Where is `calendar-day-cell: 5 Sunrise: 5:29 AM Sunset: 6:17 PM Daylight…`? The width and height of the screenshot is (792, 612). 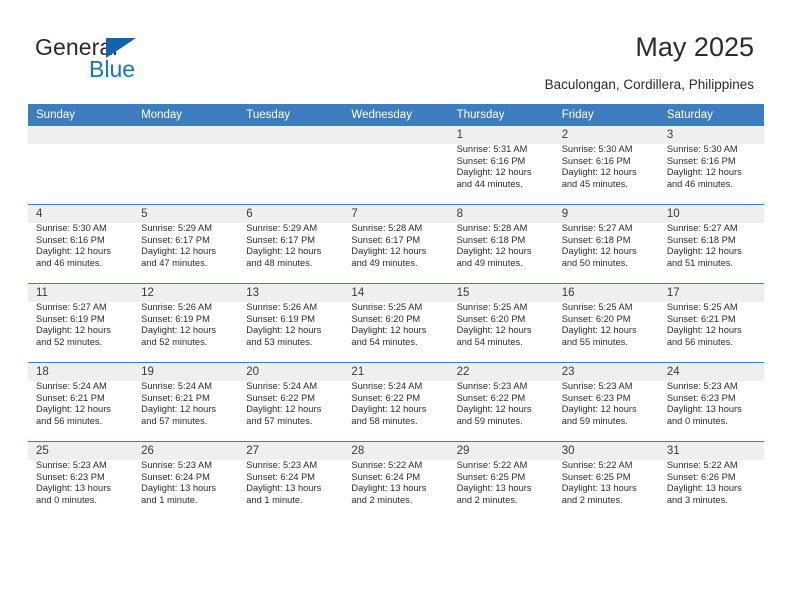
calendar-day-cell: 5 Sunrise: 5:29 AM Sunset: 6:17 PM Daylight… is located at coordinates (186, 244).